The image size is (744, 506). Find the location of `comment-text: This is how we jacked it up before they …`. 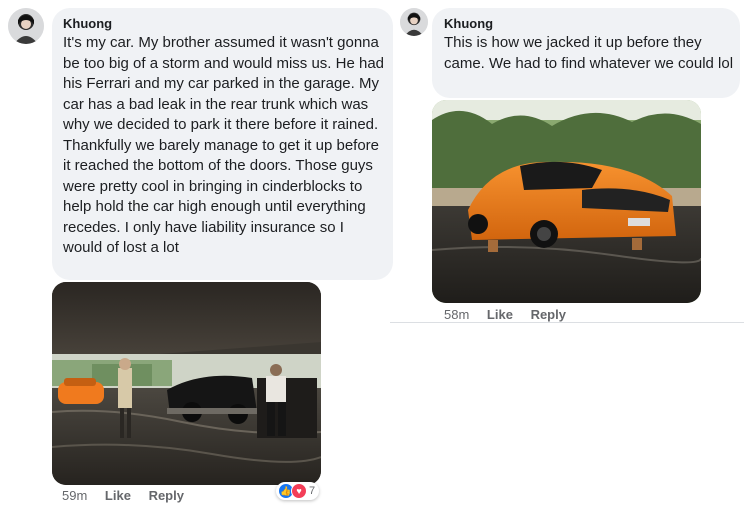

comment-text: This is how we jacked it up before they … is located at coordinates (589, 53).